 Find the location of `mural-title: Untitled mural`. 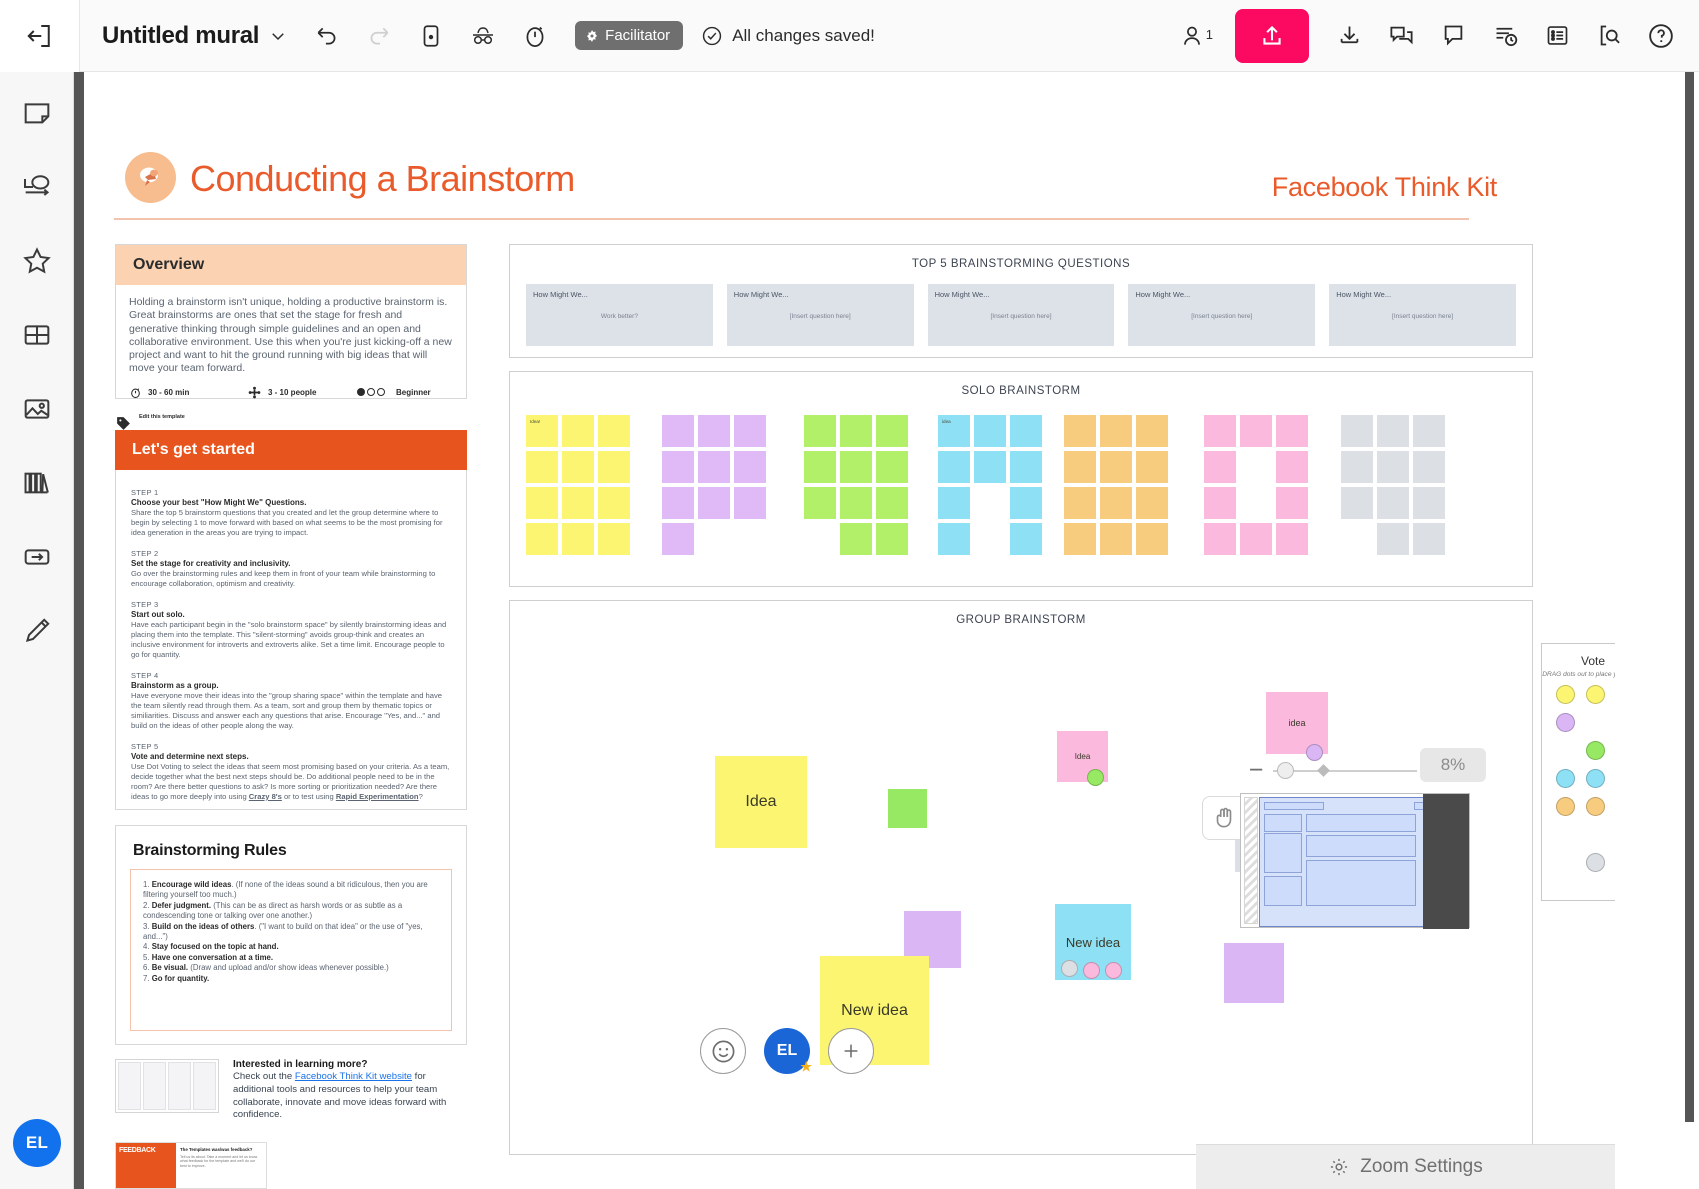

mural-title: Untitled mural is located at coordinates (180, 36).